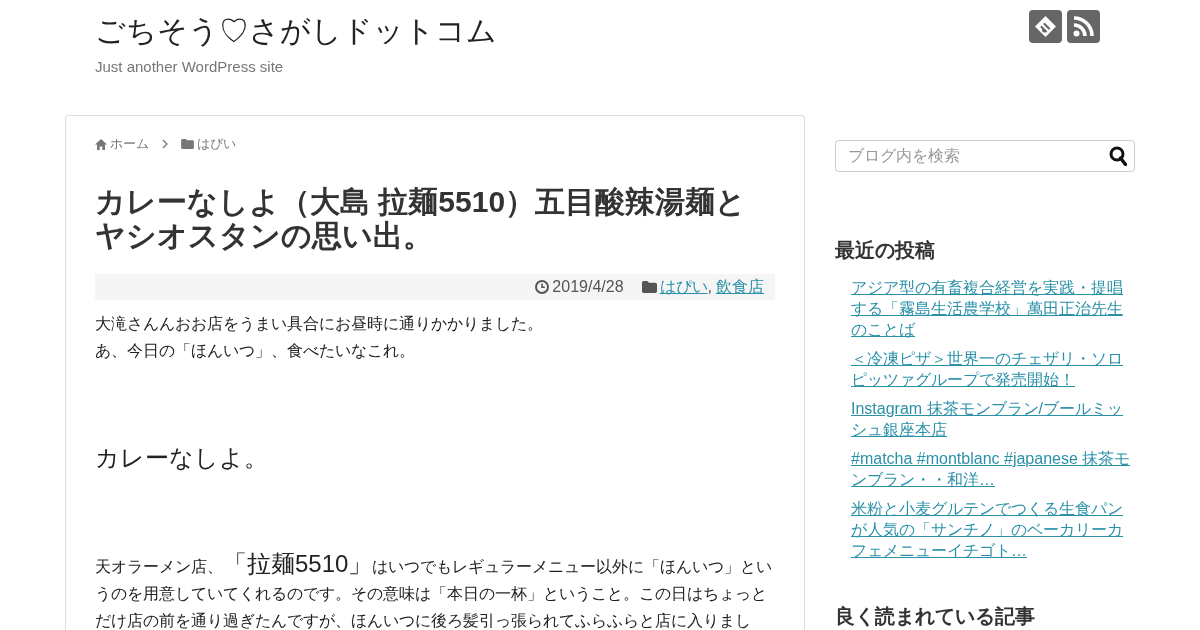 The height and width of the screenshot is (630, 1200). What do you see at coordinates (991, 308) in the screenshot?
I see `post-link: アジア型の有畜複合経営を実践・提唱する「霧島生活農学校」萬田正治先生のことば` at bounding box center [991, 308].